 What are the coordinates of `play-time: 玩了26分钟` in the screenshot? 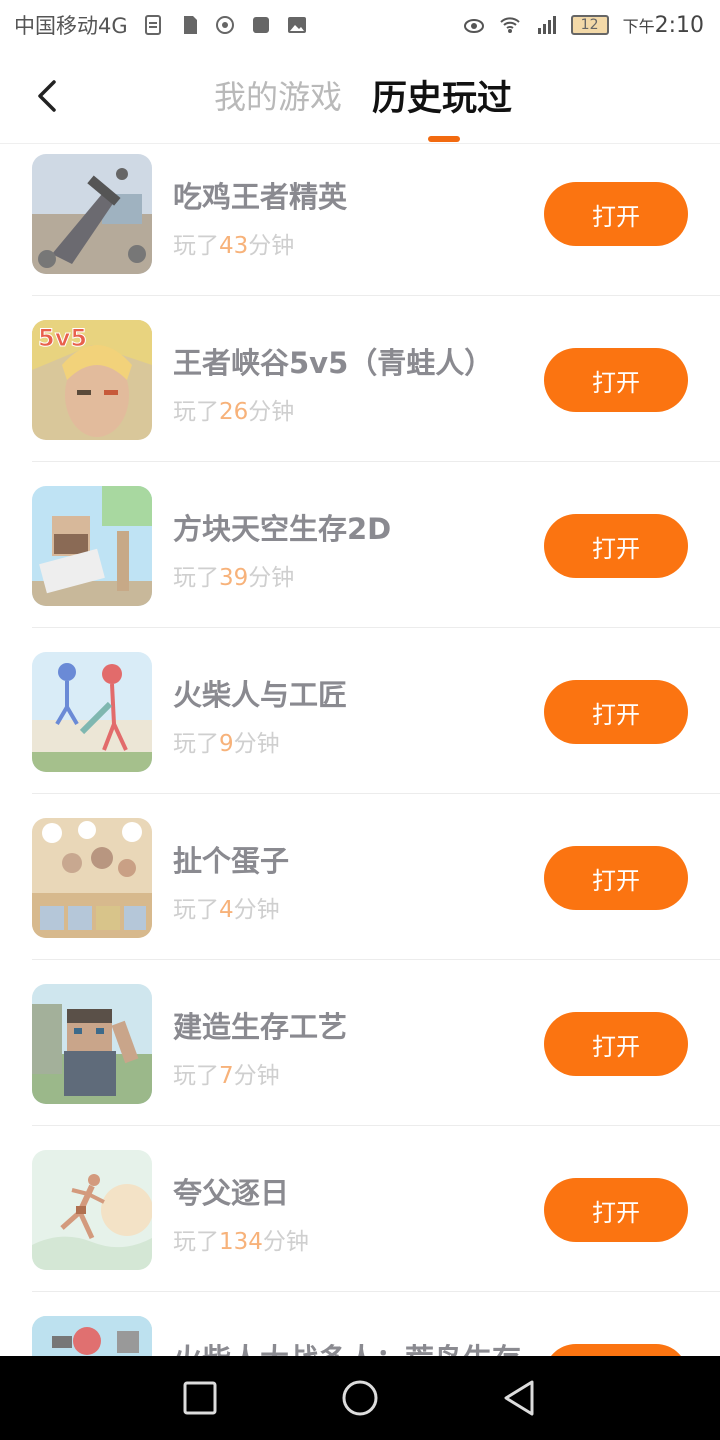 It's located at (233, 409).